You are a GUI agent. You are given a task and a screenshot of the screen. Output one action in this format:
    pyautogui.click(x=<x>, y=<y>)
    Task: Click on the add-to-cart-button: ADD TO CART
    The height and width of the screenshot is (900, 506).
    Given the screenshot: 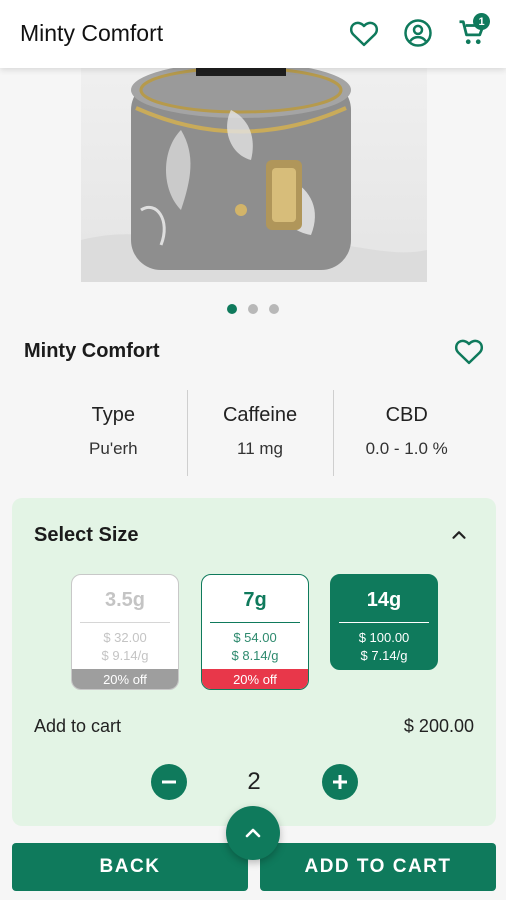 What is the action you would take?
    pyautogui.click(x=378, y=867)
    